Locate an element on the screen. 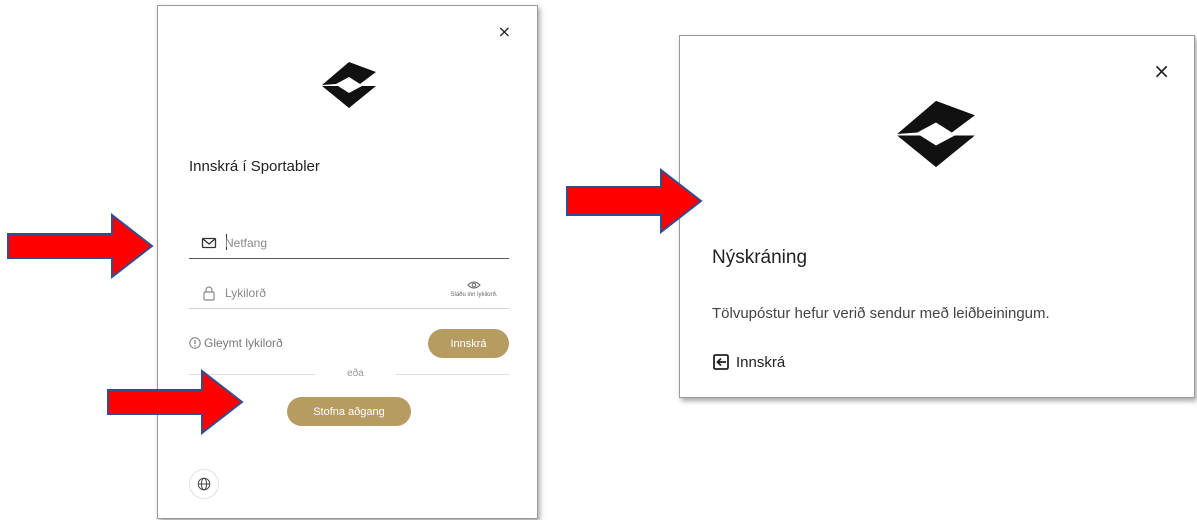  forgot-password-link: Gleymt lykilorð is located at coordinates (236, 343).